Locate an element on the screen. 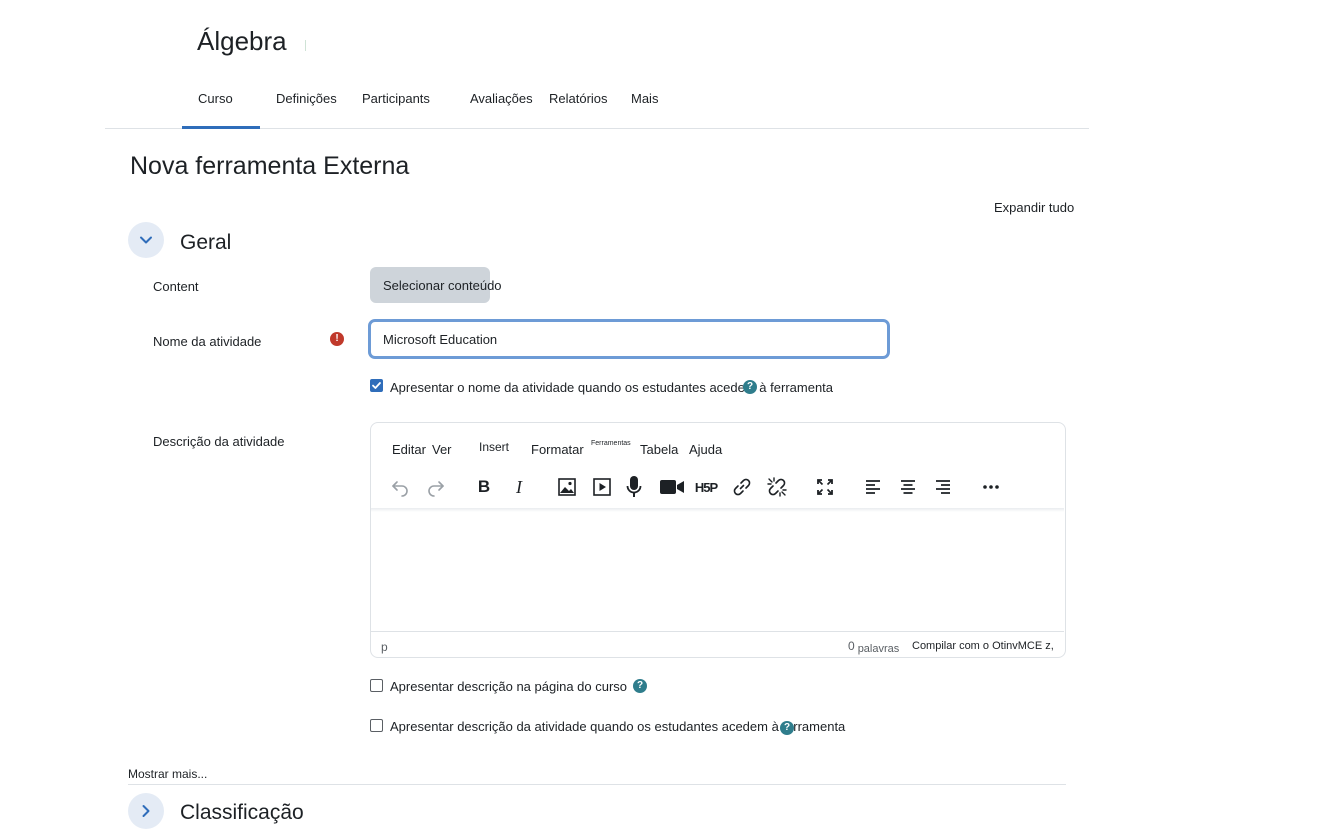 This screenshot has height=829, width=1324. tab-participants: Participants is located at coordinates (396, 98).